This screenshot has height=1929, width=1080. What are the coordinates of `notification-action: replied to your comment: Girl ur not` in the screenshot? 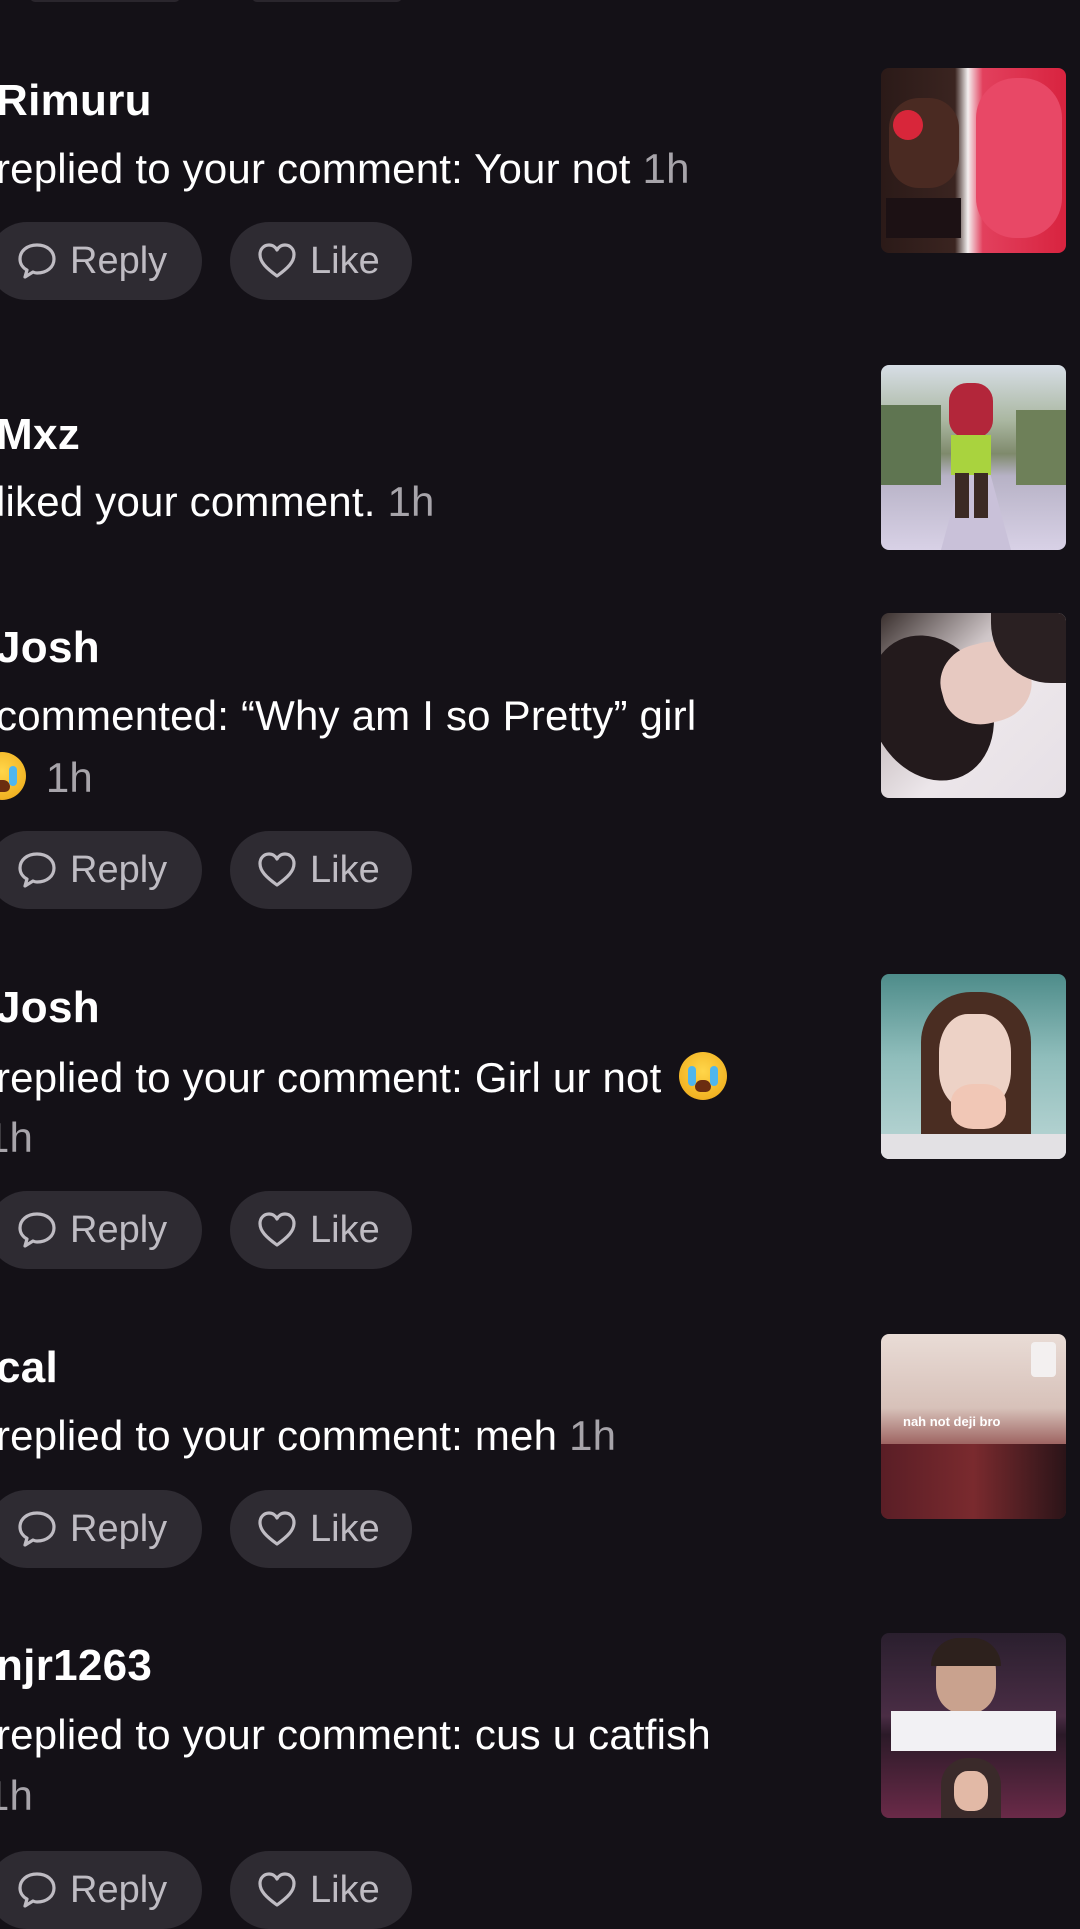 It's located at (331, 1077).